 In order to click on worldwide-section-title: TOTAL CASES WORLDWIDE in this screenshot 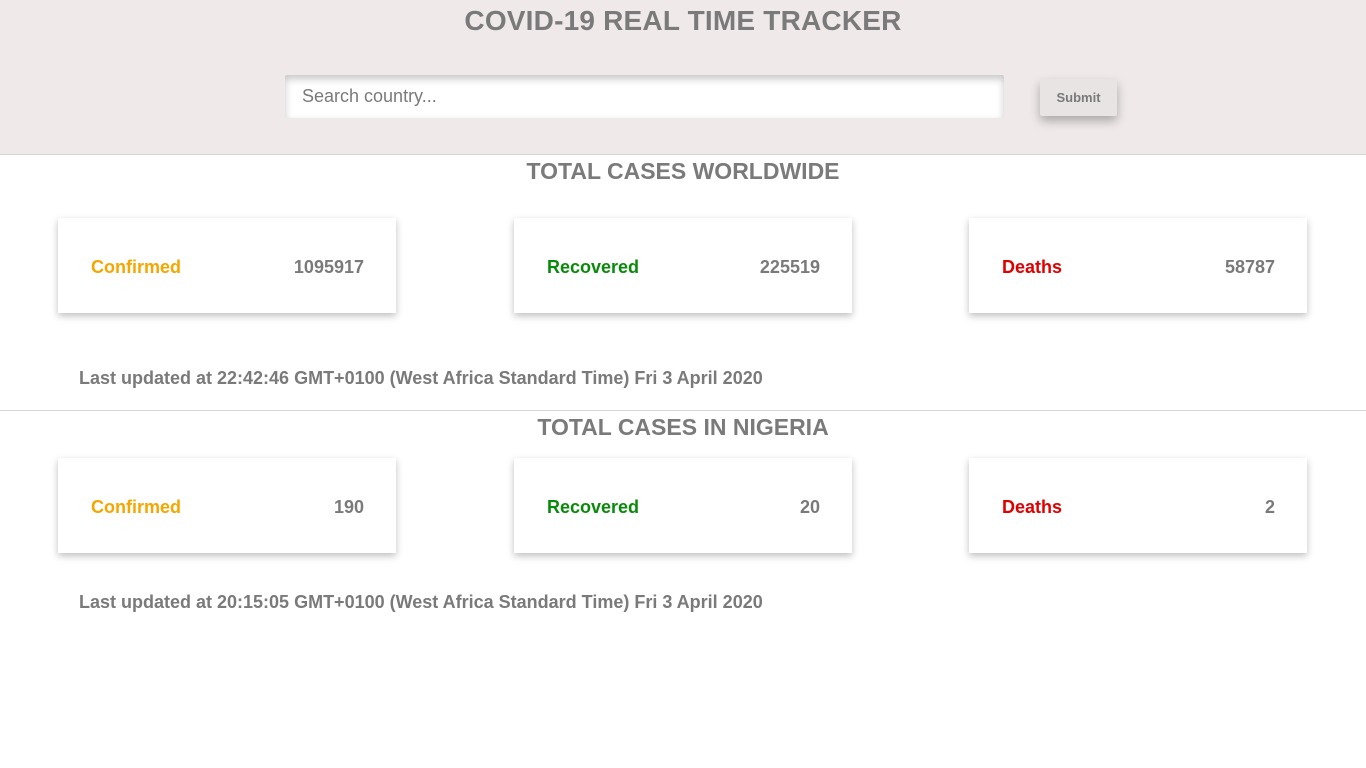, I will do `click(683, 171)`.